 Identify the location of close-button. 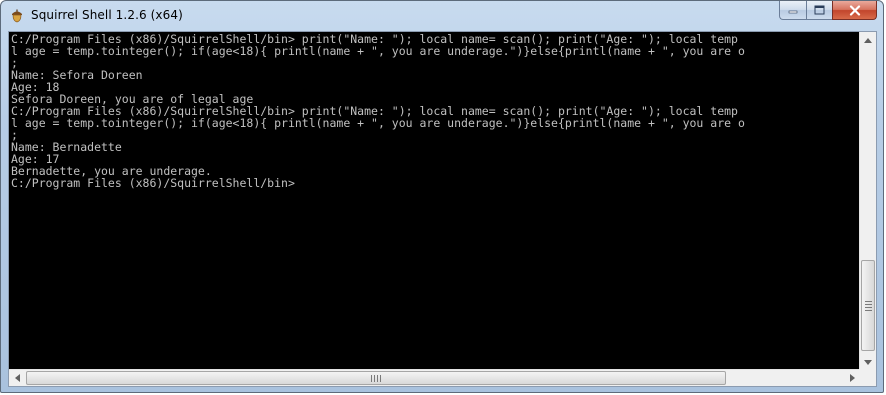
(854, 10).